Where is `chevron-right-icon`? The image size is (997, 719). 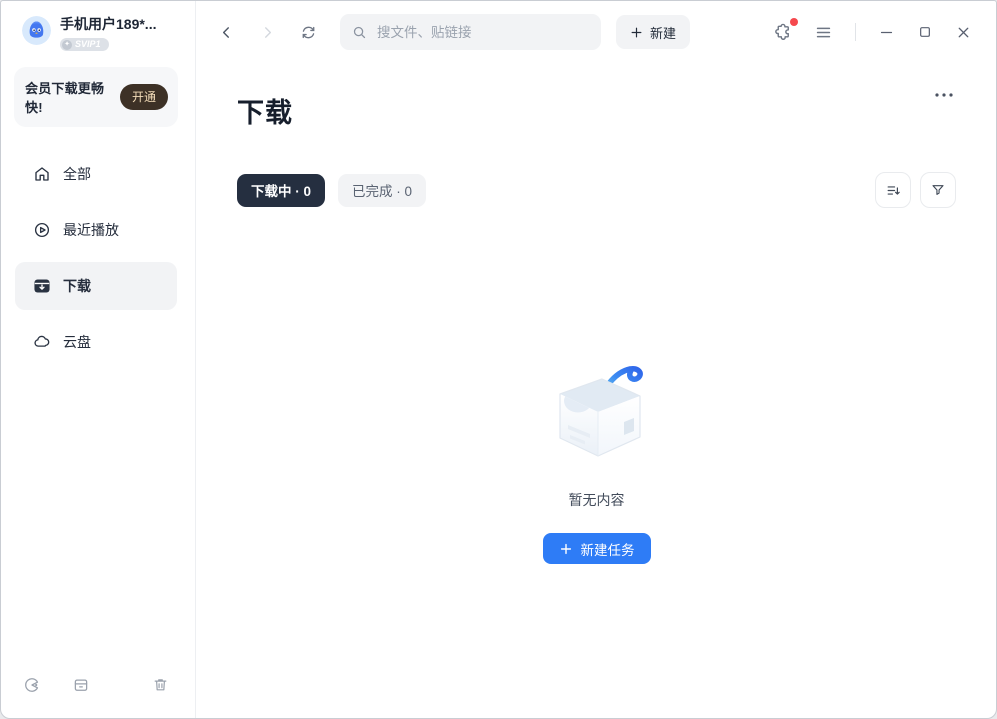
chevron-right-icon is located at coordinates (267, 32).